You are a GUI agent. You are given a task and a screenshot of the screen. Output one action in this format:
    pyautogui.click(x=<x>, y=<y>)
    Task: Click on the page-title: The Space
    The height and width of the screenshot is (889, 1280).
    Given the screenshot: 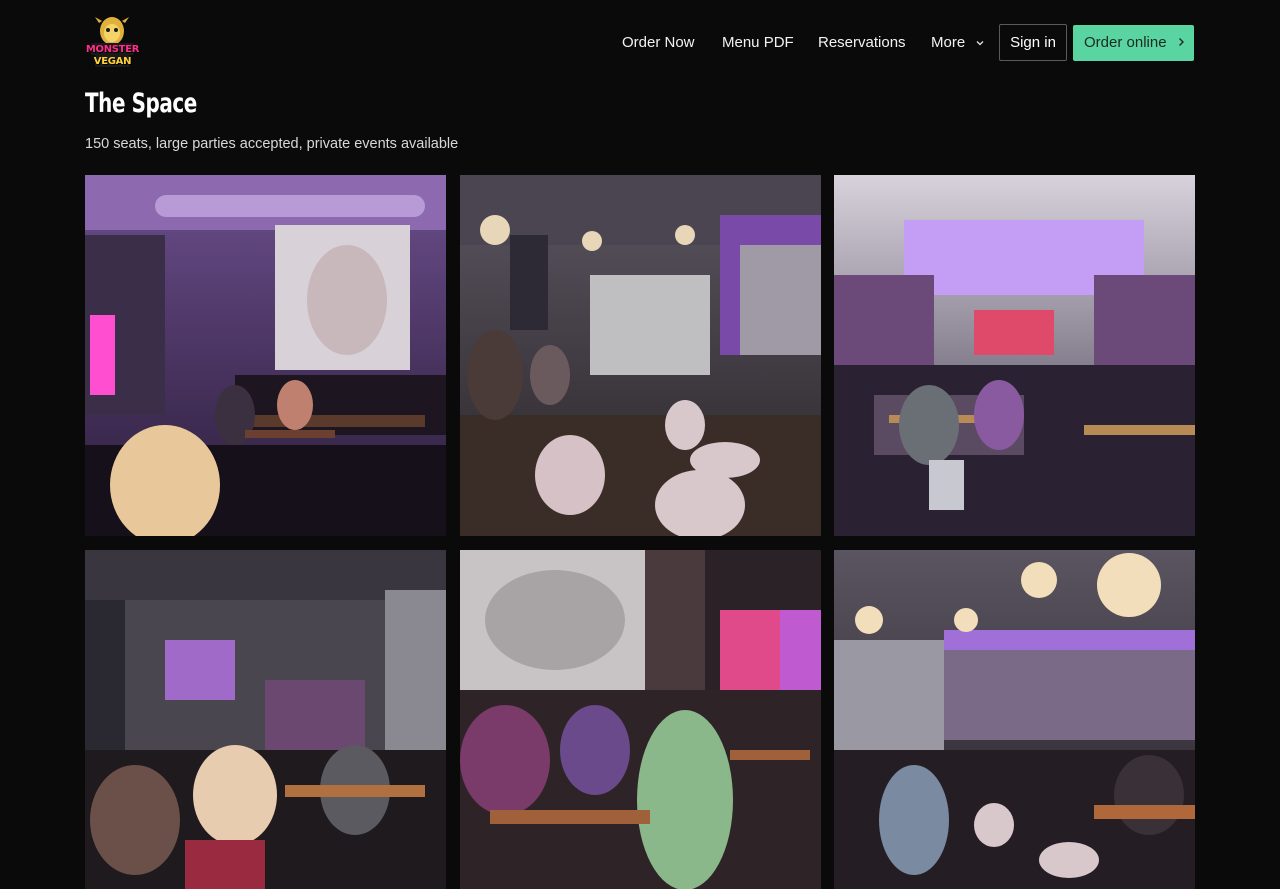 What is the action you would take?
    pyautogui.click(x=141, y=103)
    